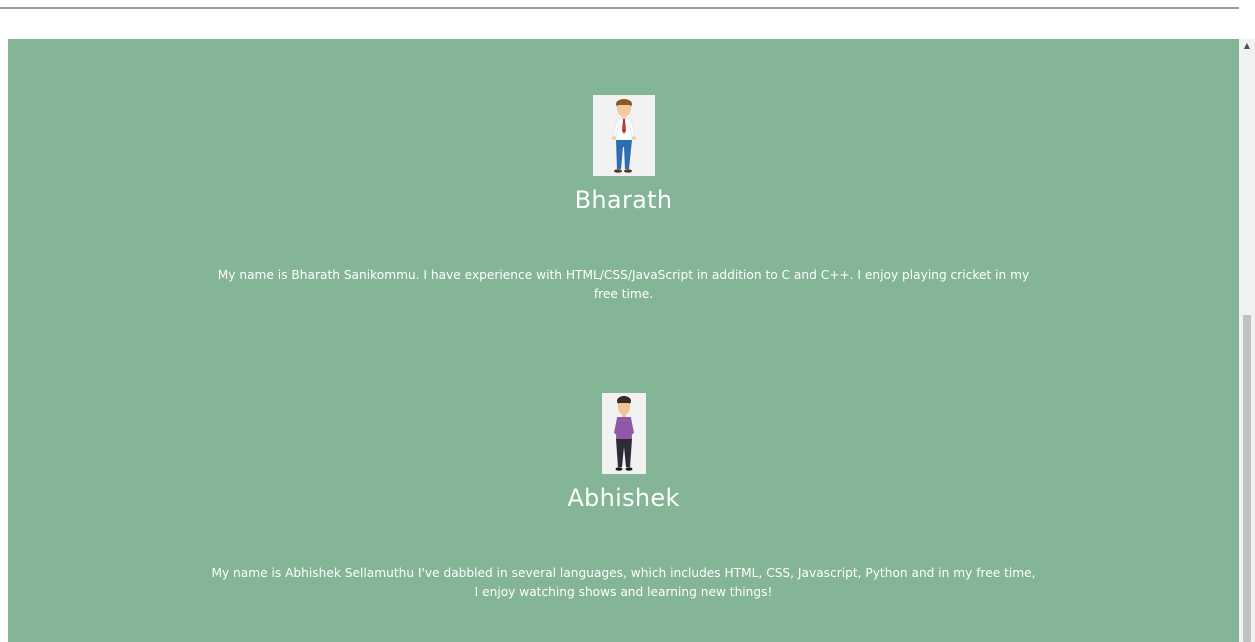 Image resolution: width=1255 pixels, height=642 pixels. I want to click on scrollbar-thumb, so click(1247, 478).